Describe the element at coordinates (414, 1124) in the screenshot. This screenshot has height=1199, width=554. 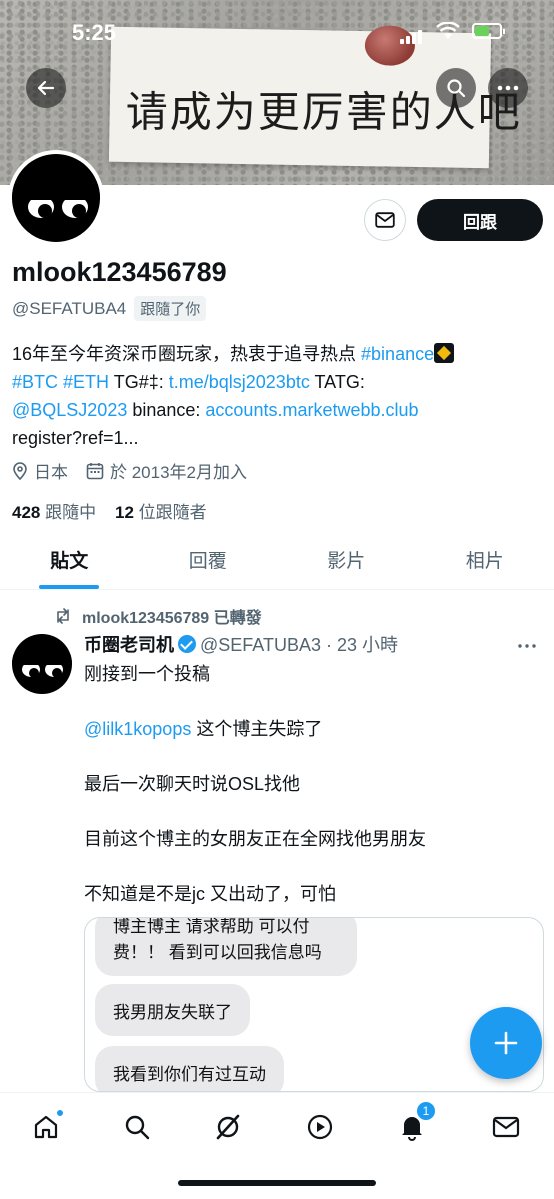
I see `nav-notifications: 1` at that location.